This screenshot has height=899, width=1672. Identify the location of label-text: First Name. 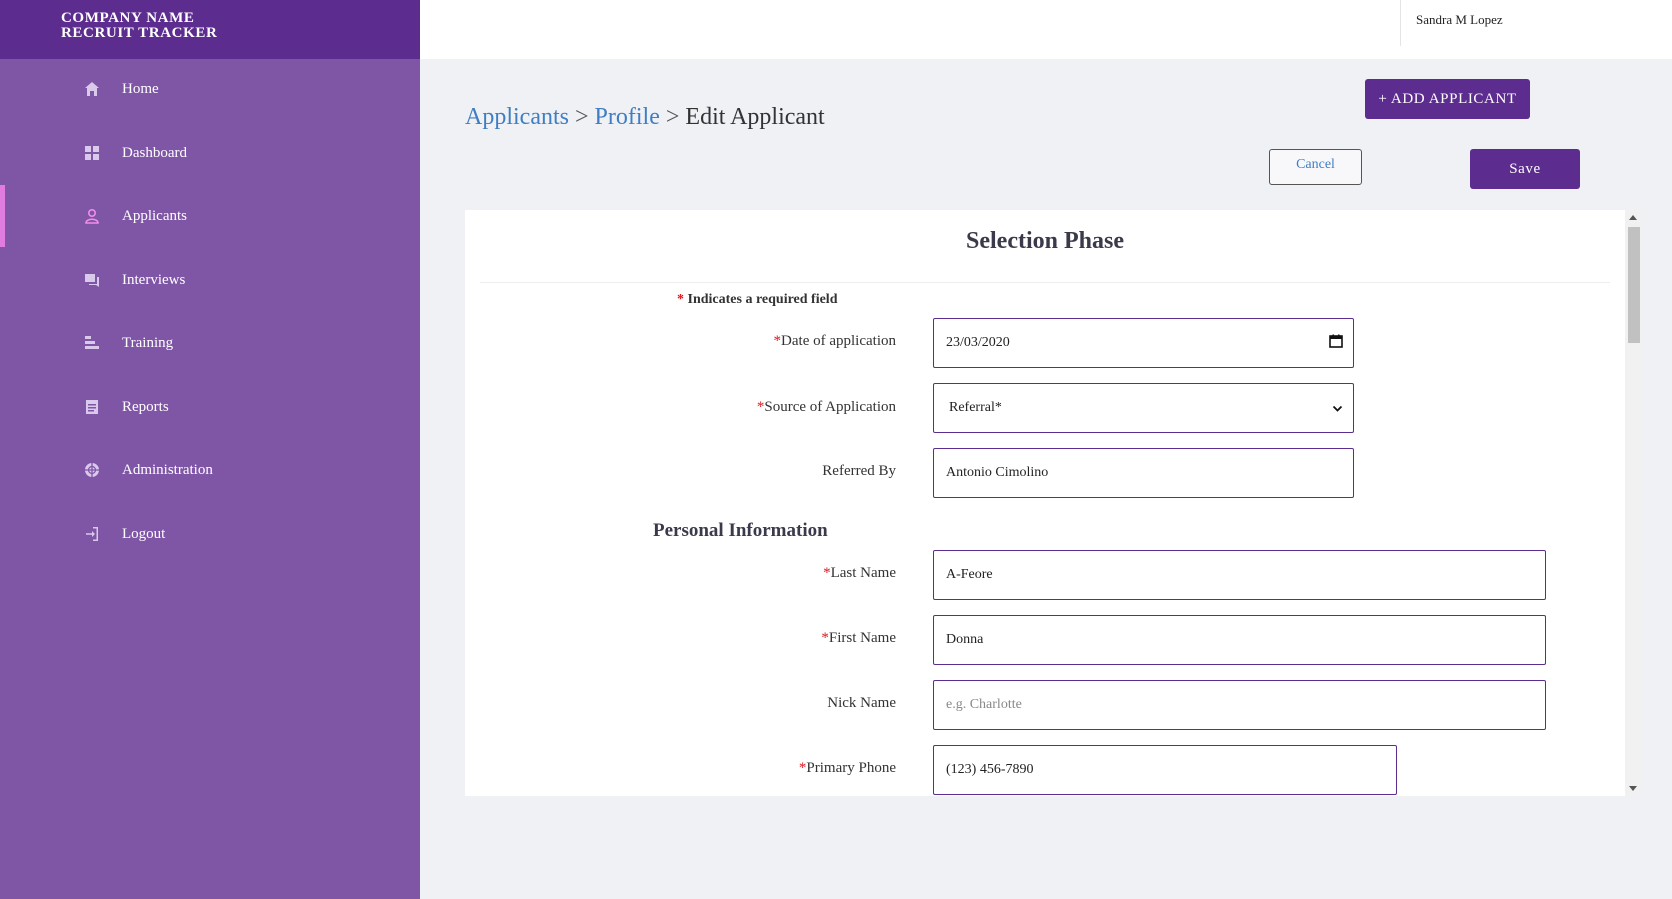
(862, 638).